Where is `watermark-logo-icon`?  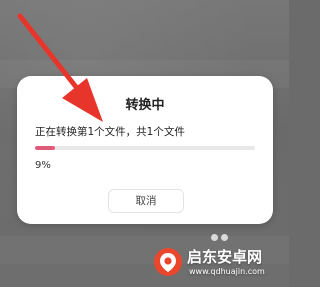
watermark-logo-icon is located at coordinates (168, 262).